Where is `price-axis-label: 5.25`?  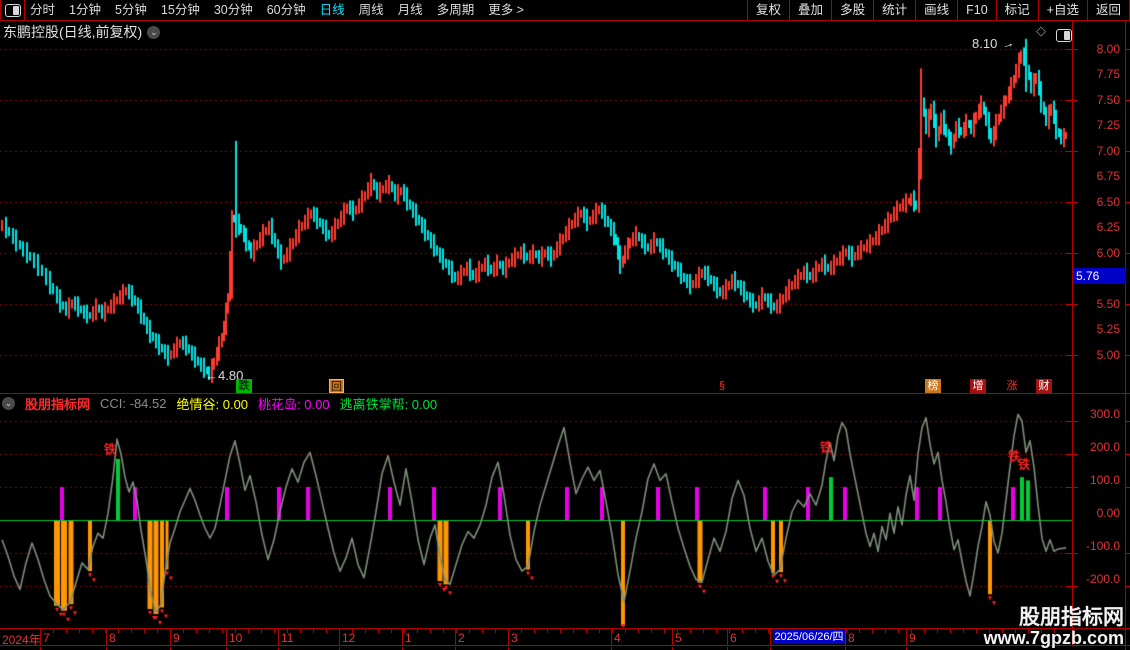 price-axis-label: 5.25 is located at coordinates (1108, 329).